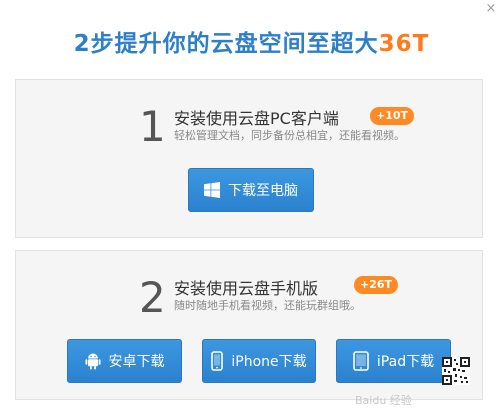 Image resolution: width=503 pixels, height=413 pixels. Describe the element at coordinates (93, 361) in the screenshot. I see `android-icon` at that location.